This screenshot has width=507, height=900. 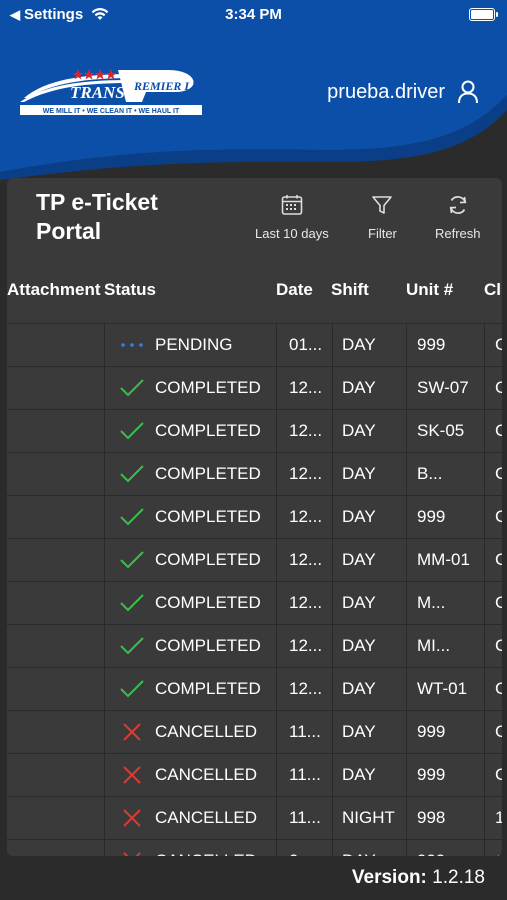 What do you see at coordinates (492, 290) in the screenshot?
I see `column-header-cl: Cl` at bounding box center [492, 290].